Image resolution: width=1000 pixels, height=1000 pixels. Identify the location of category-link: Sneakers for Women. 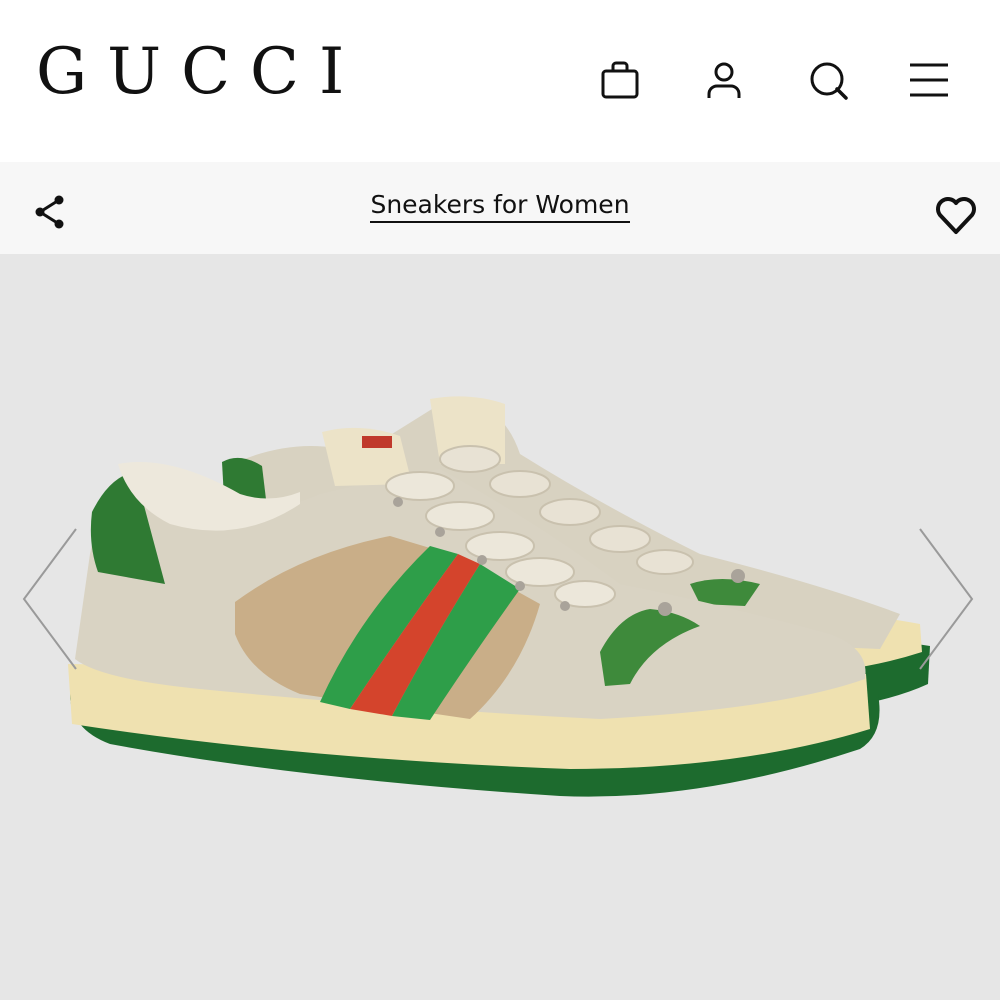
(500, 206).